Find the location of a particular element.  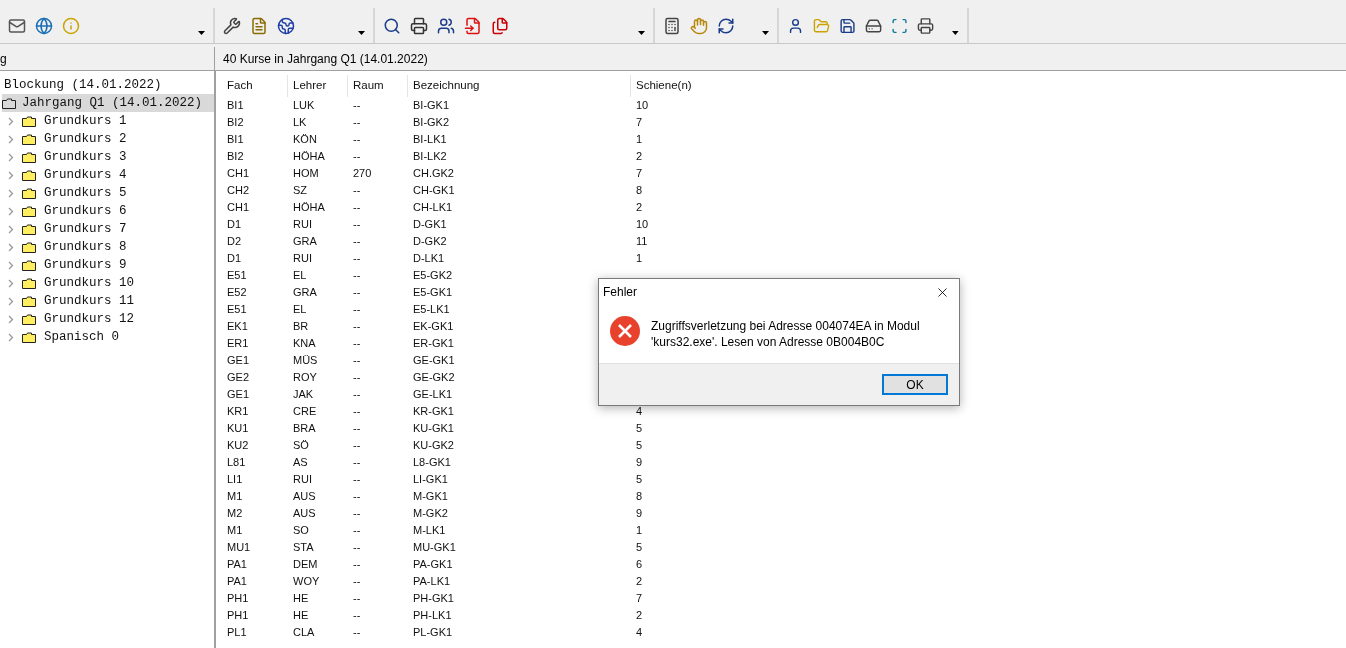

column-header: Schiene(n) is located at coordinates (680, 86).